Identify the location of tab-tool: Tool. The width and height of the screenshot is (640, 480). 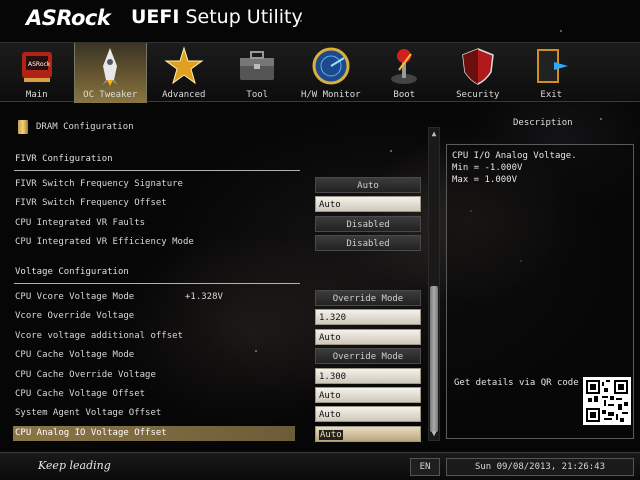
(258, 73).